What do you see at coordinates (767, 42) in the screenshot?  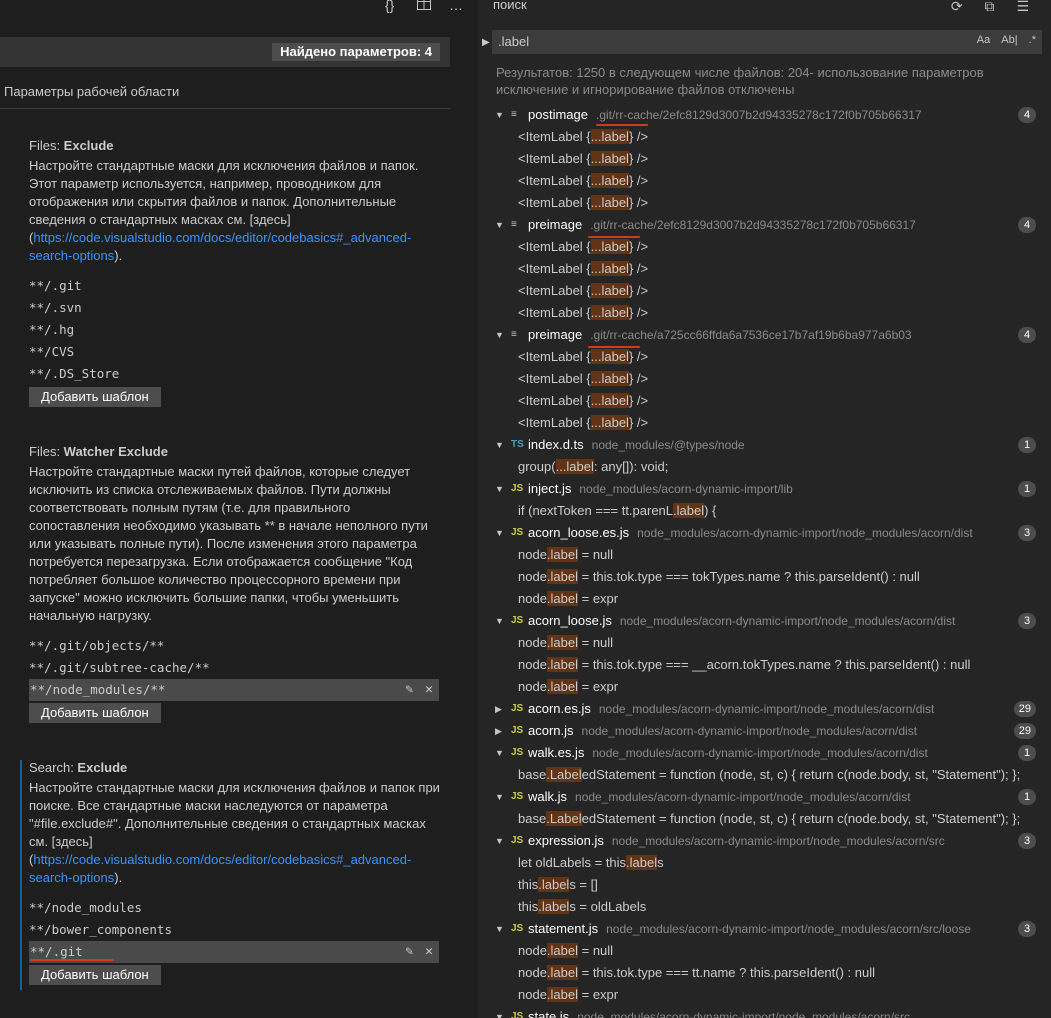 I see `search-input: .label Aa Ab| .*` at bounding box center [767, 42].